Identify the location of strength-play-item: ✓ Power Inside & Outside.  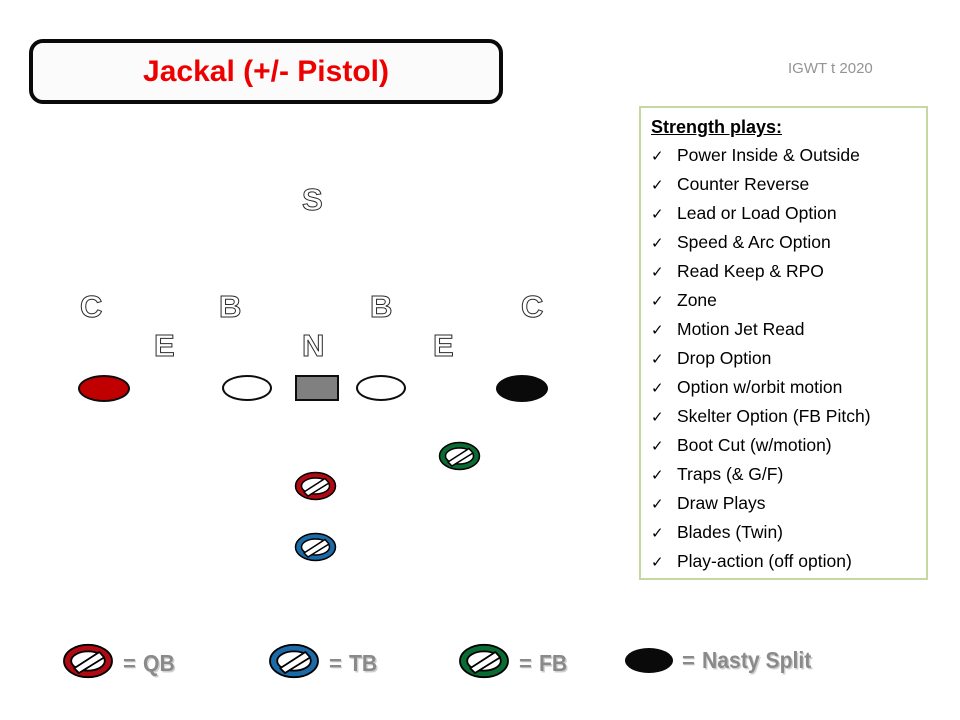
(788, 155).